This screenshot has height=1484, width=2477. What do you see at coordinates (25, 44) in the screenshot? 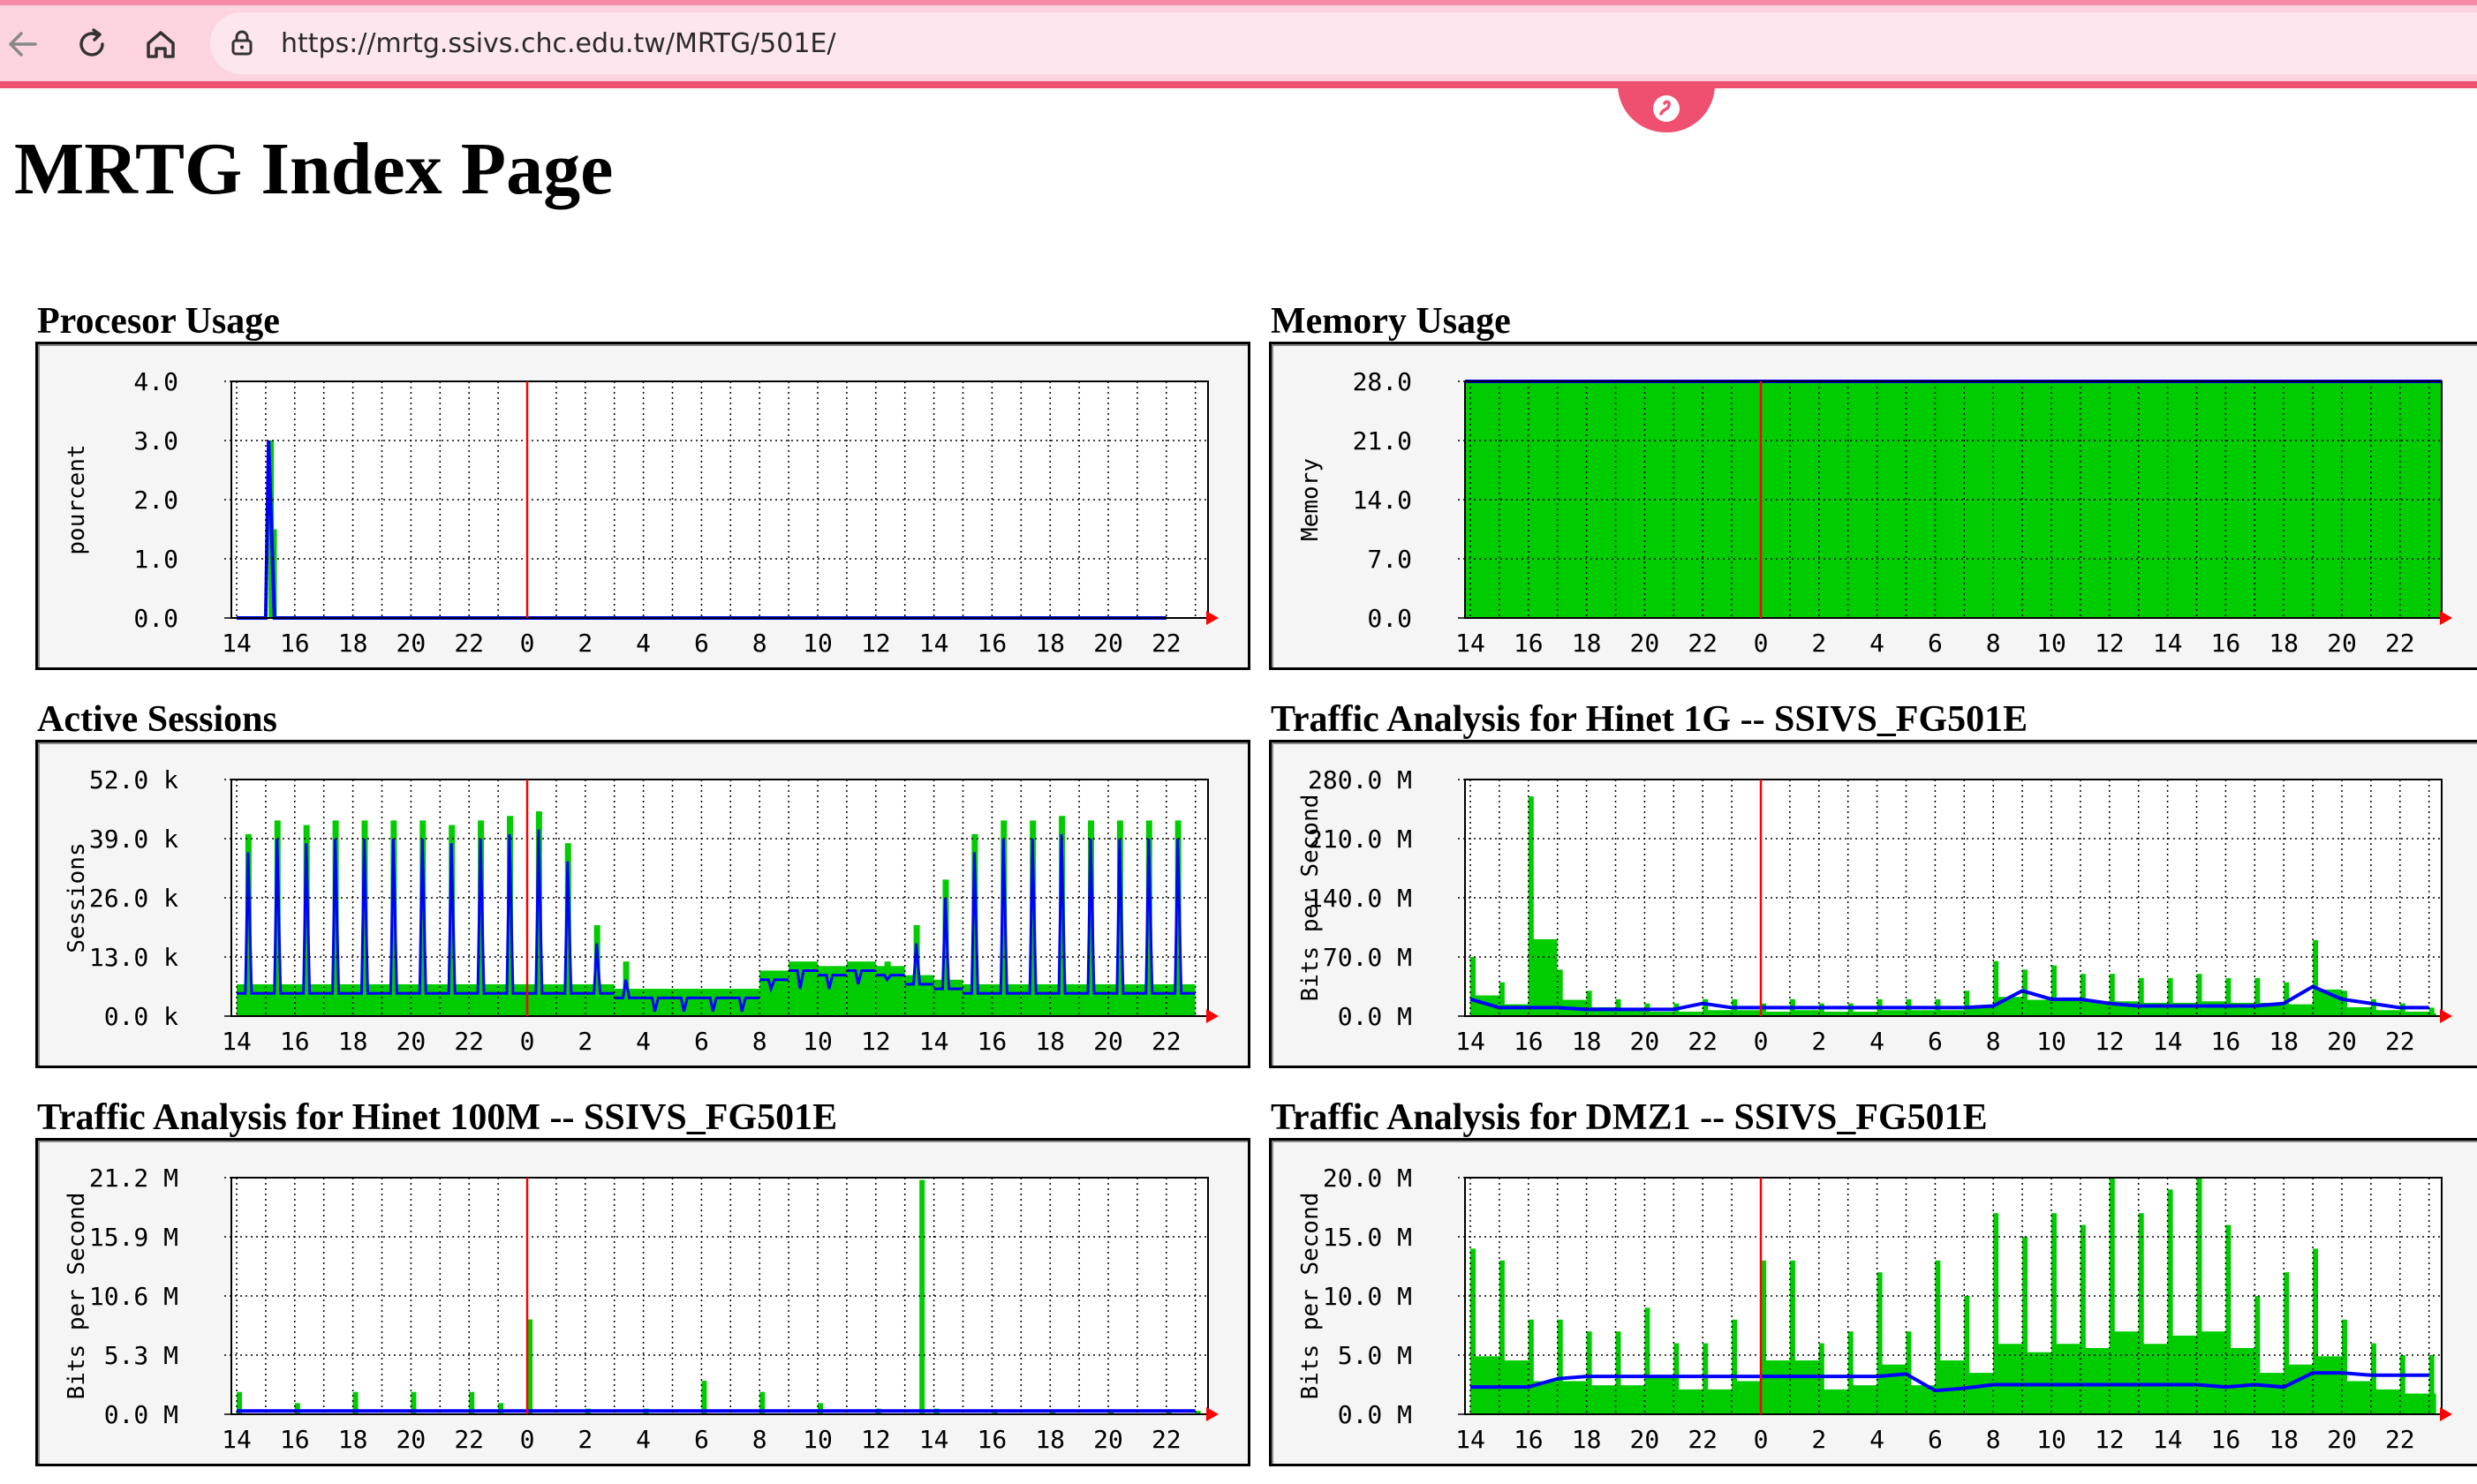
I see `back-button` at bounding box center [25, 44].